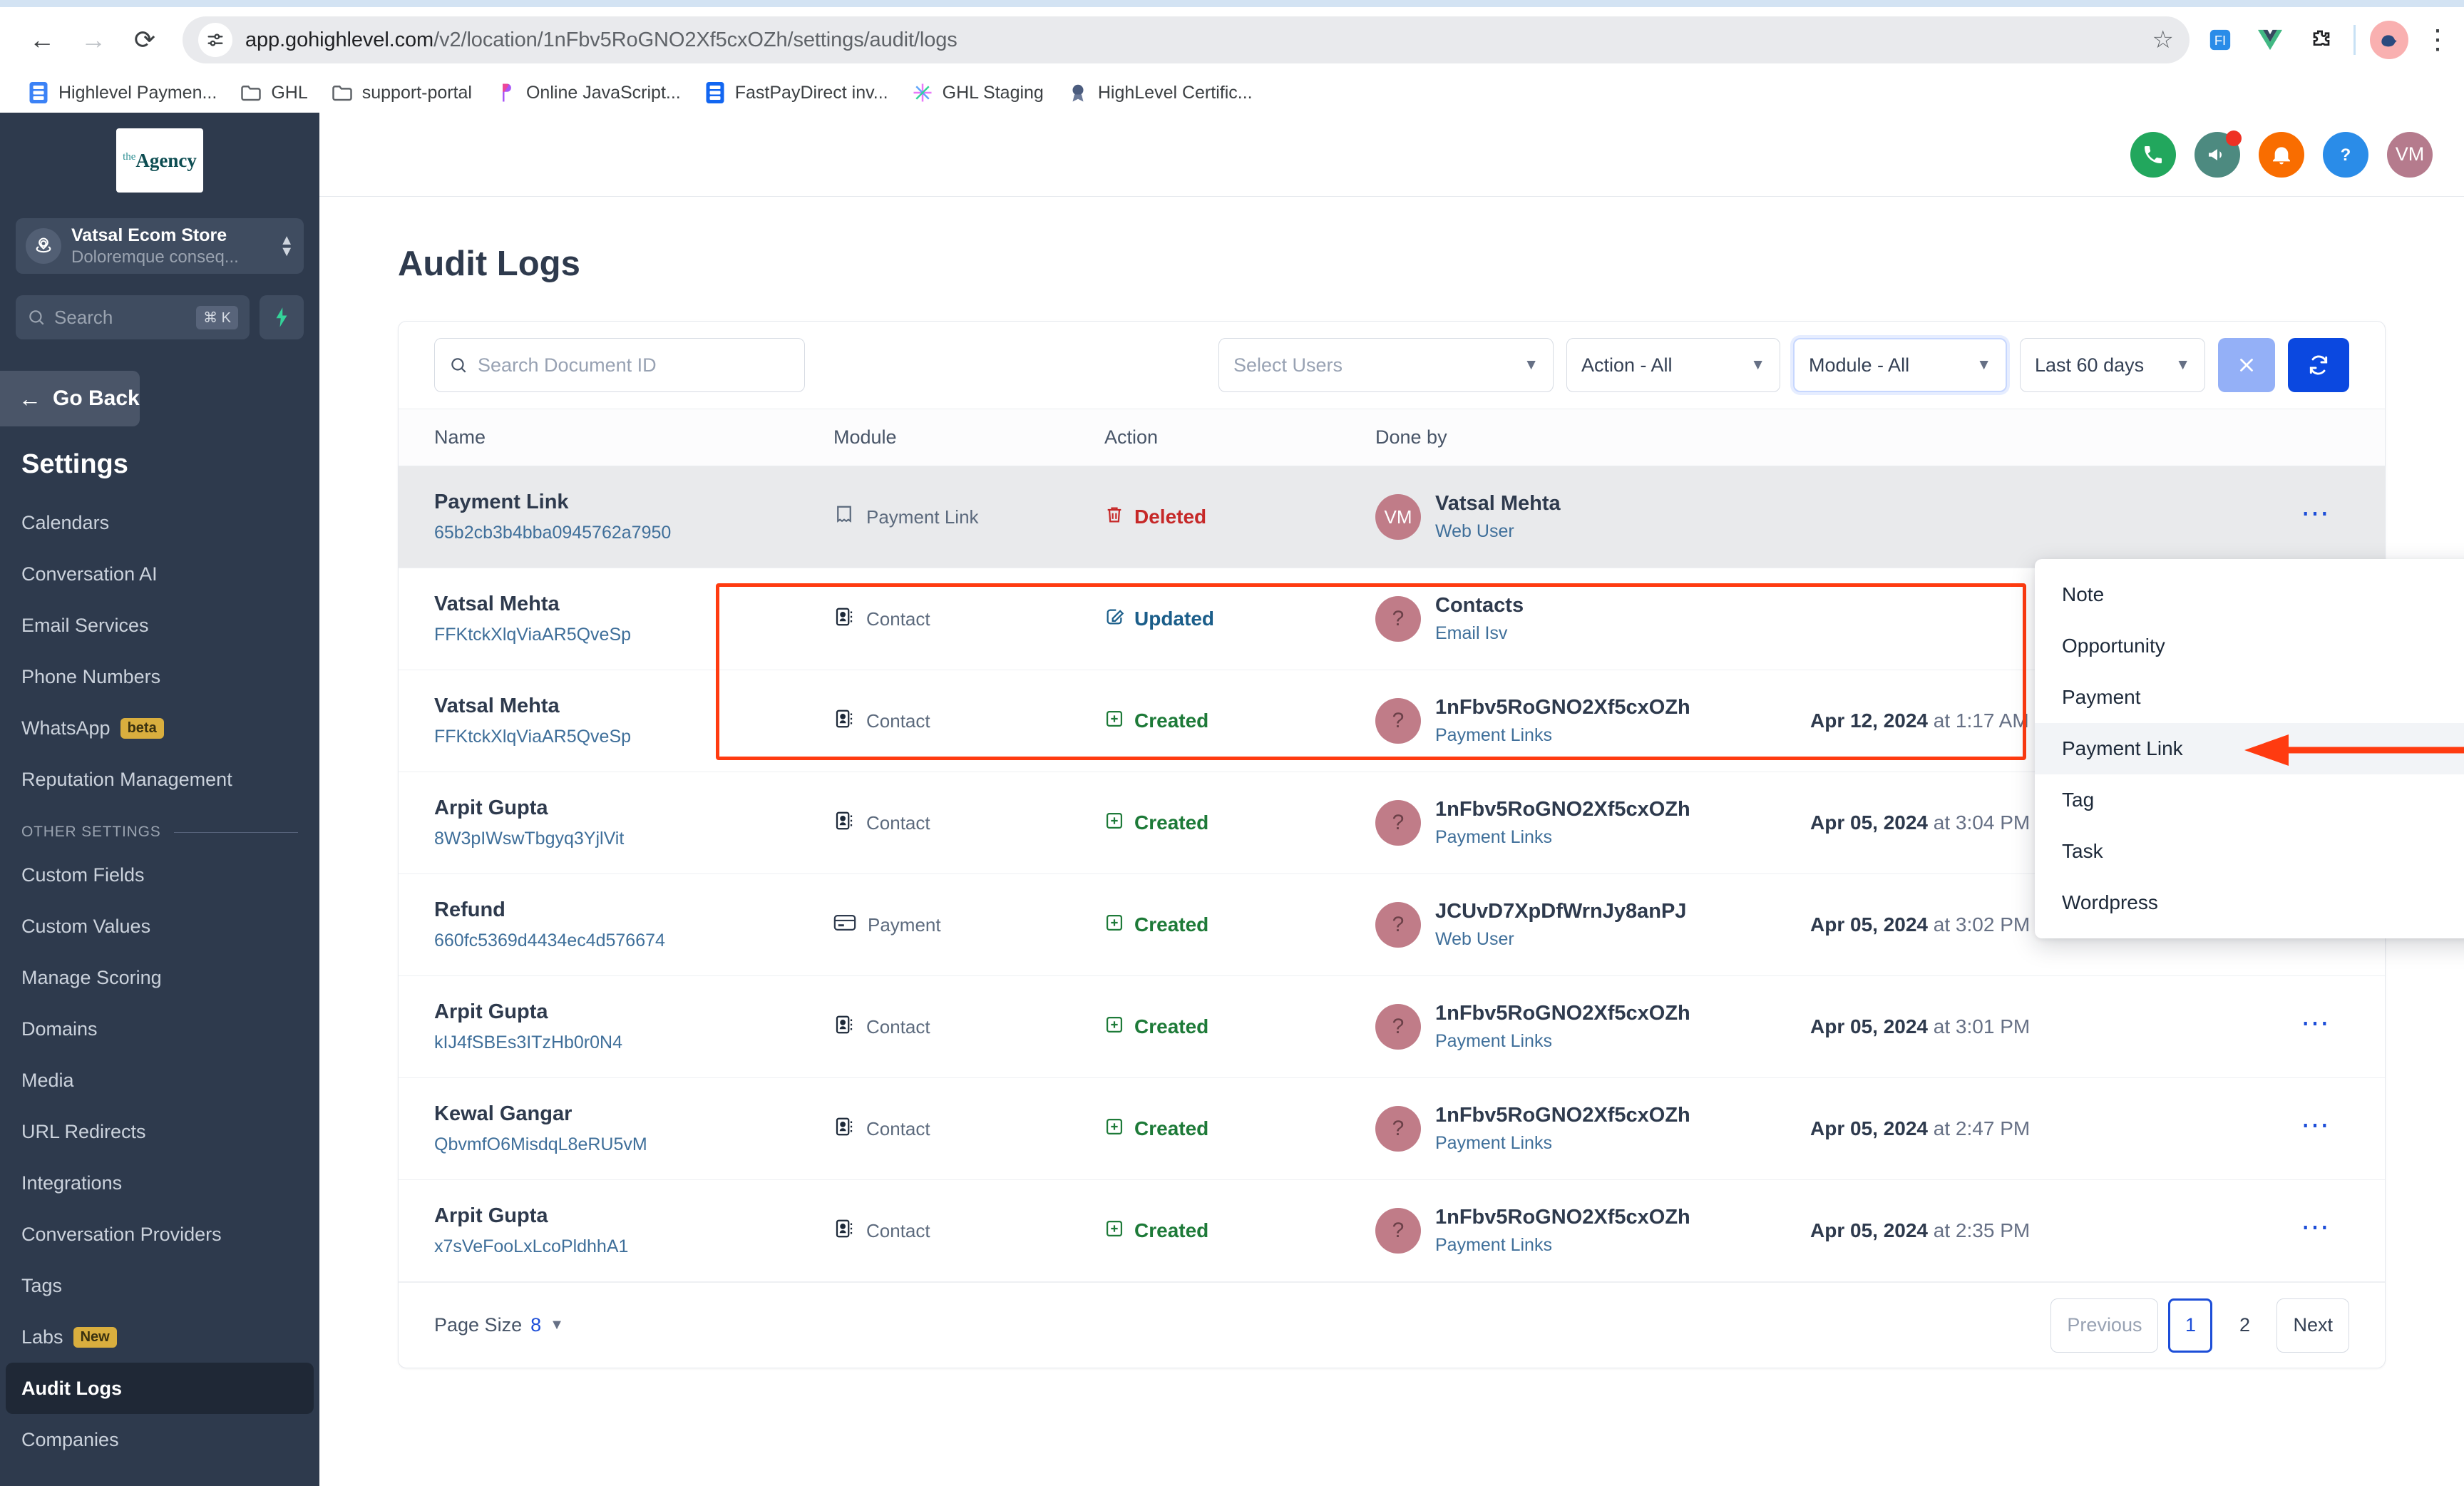 Image resolution: width=2464 pixels, height=1486 pixels. Describe the element at coordinates (159, 779) in the screenshot. I see `sidebar-item-reputation-management: Reputation Management` at that location.